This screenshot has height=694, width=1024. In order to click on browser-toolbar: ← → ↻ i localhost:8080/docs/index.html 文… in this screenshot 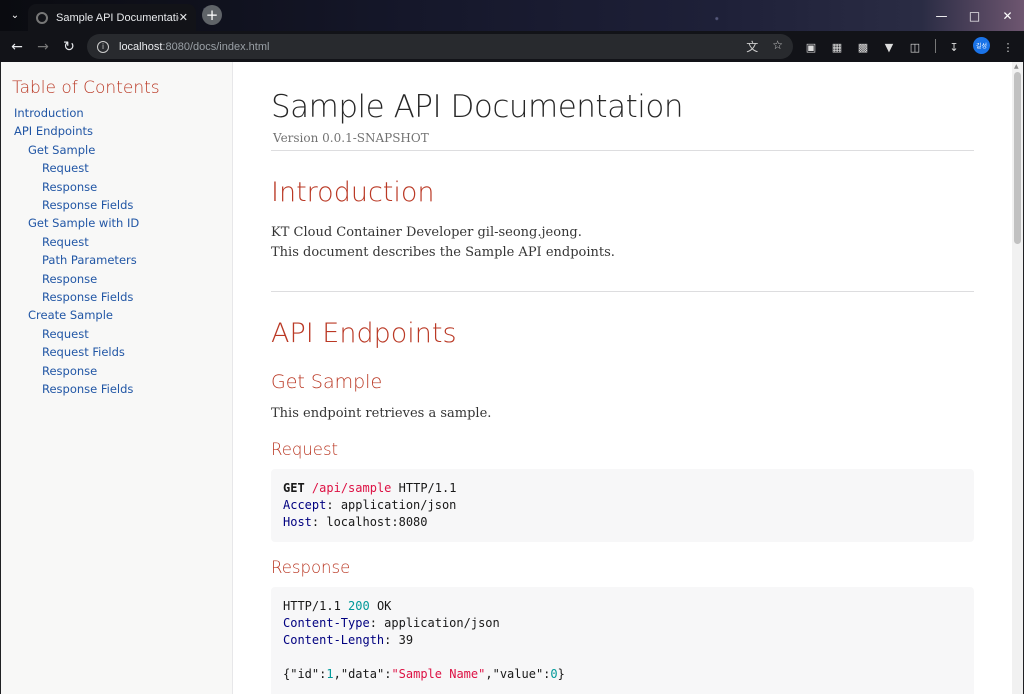, I will do `click(512, 46)`.